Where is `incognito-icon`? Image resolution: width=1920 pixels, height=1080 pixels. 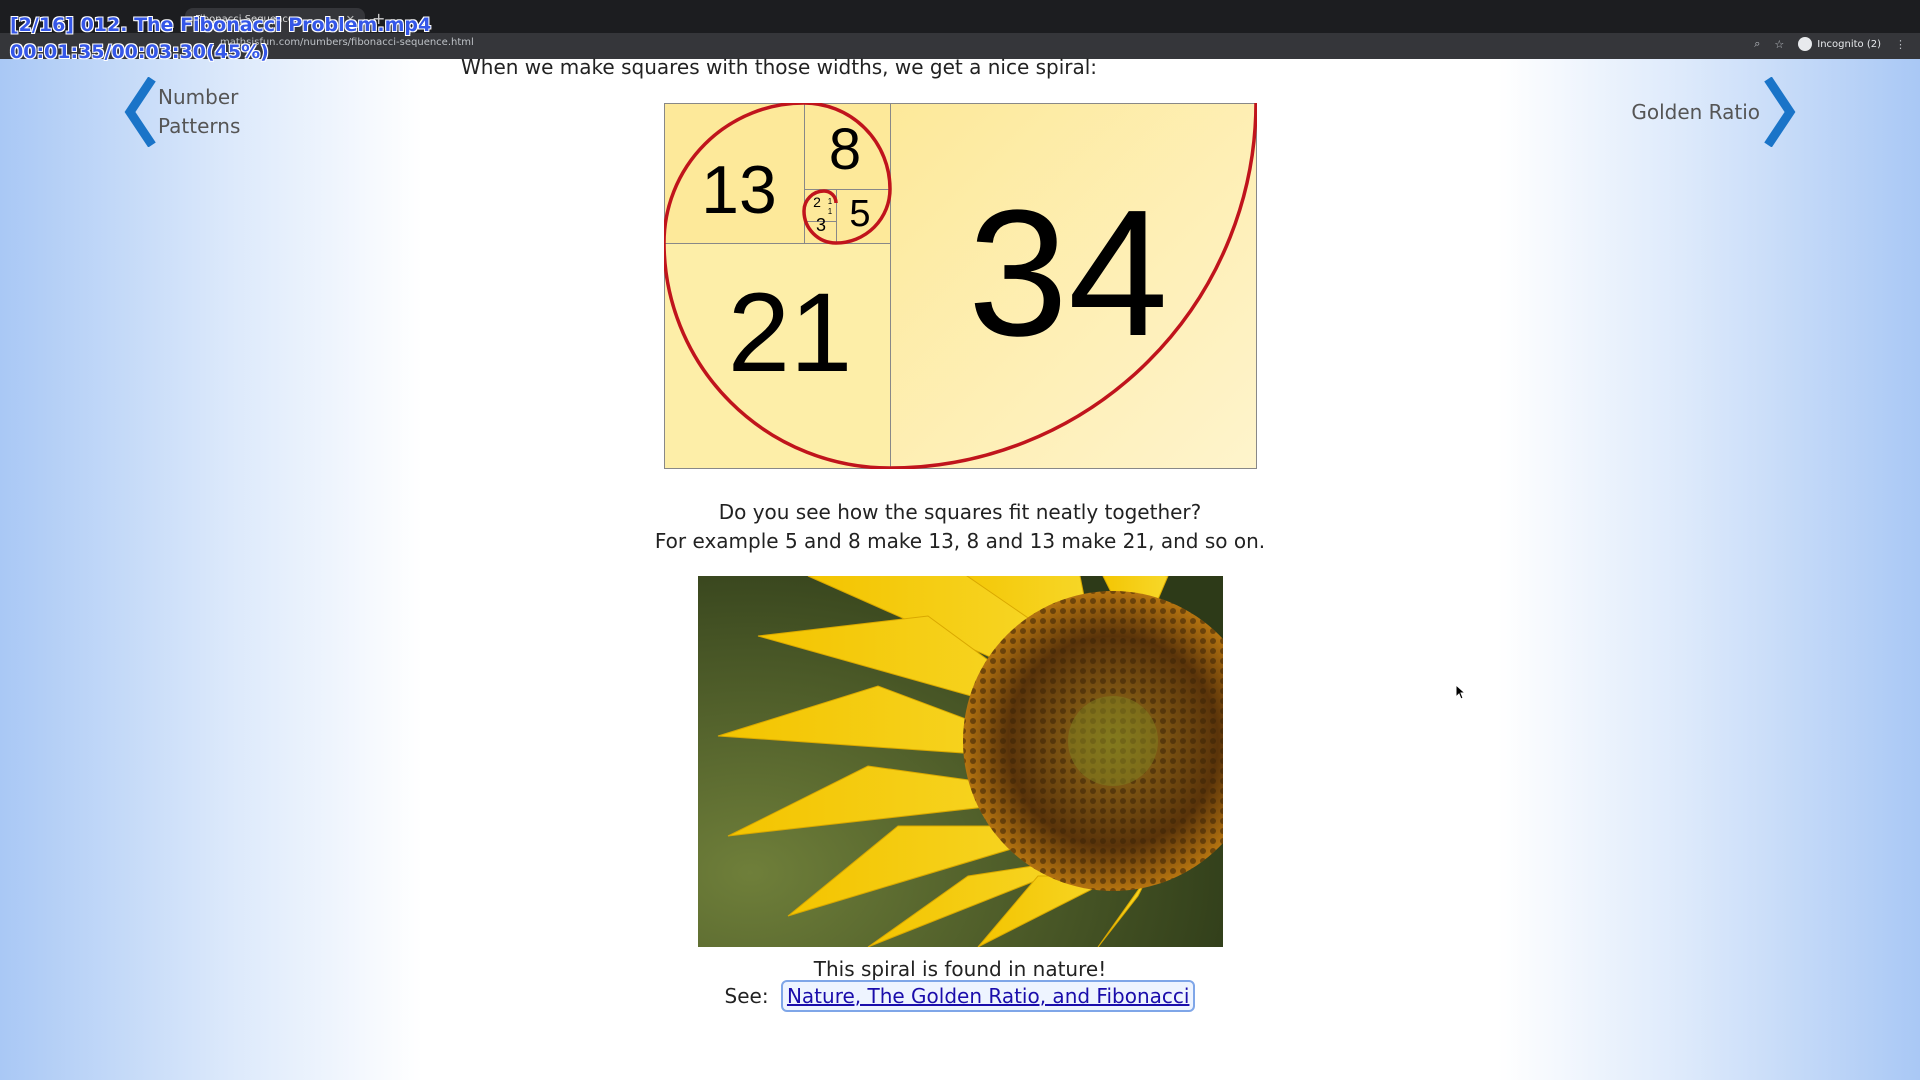 incognito-icon is located at coordinates (1805, 44).